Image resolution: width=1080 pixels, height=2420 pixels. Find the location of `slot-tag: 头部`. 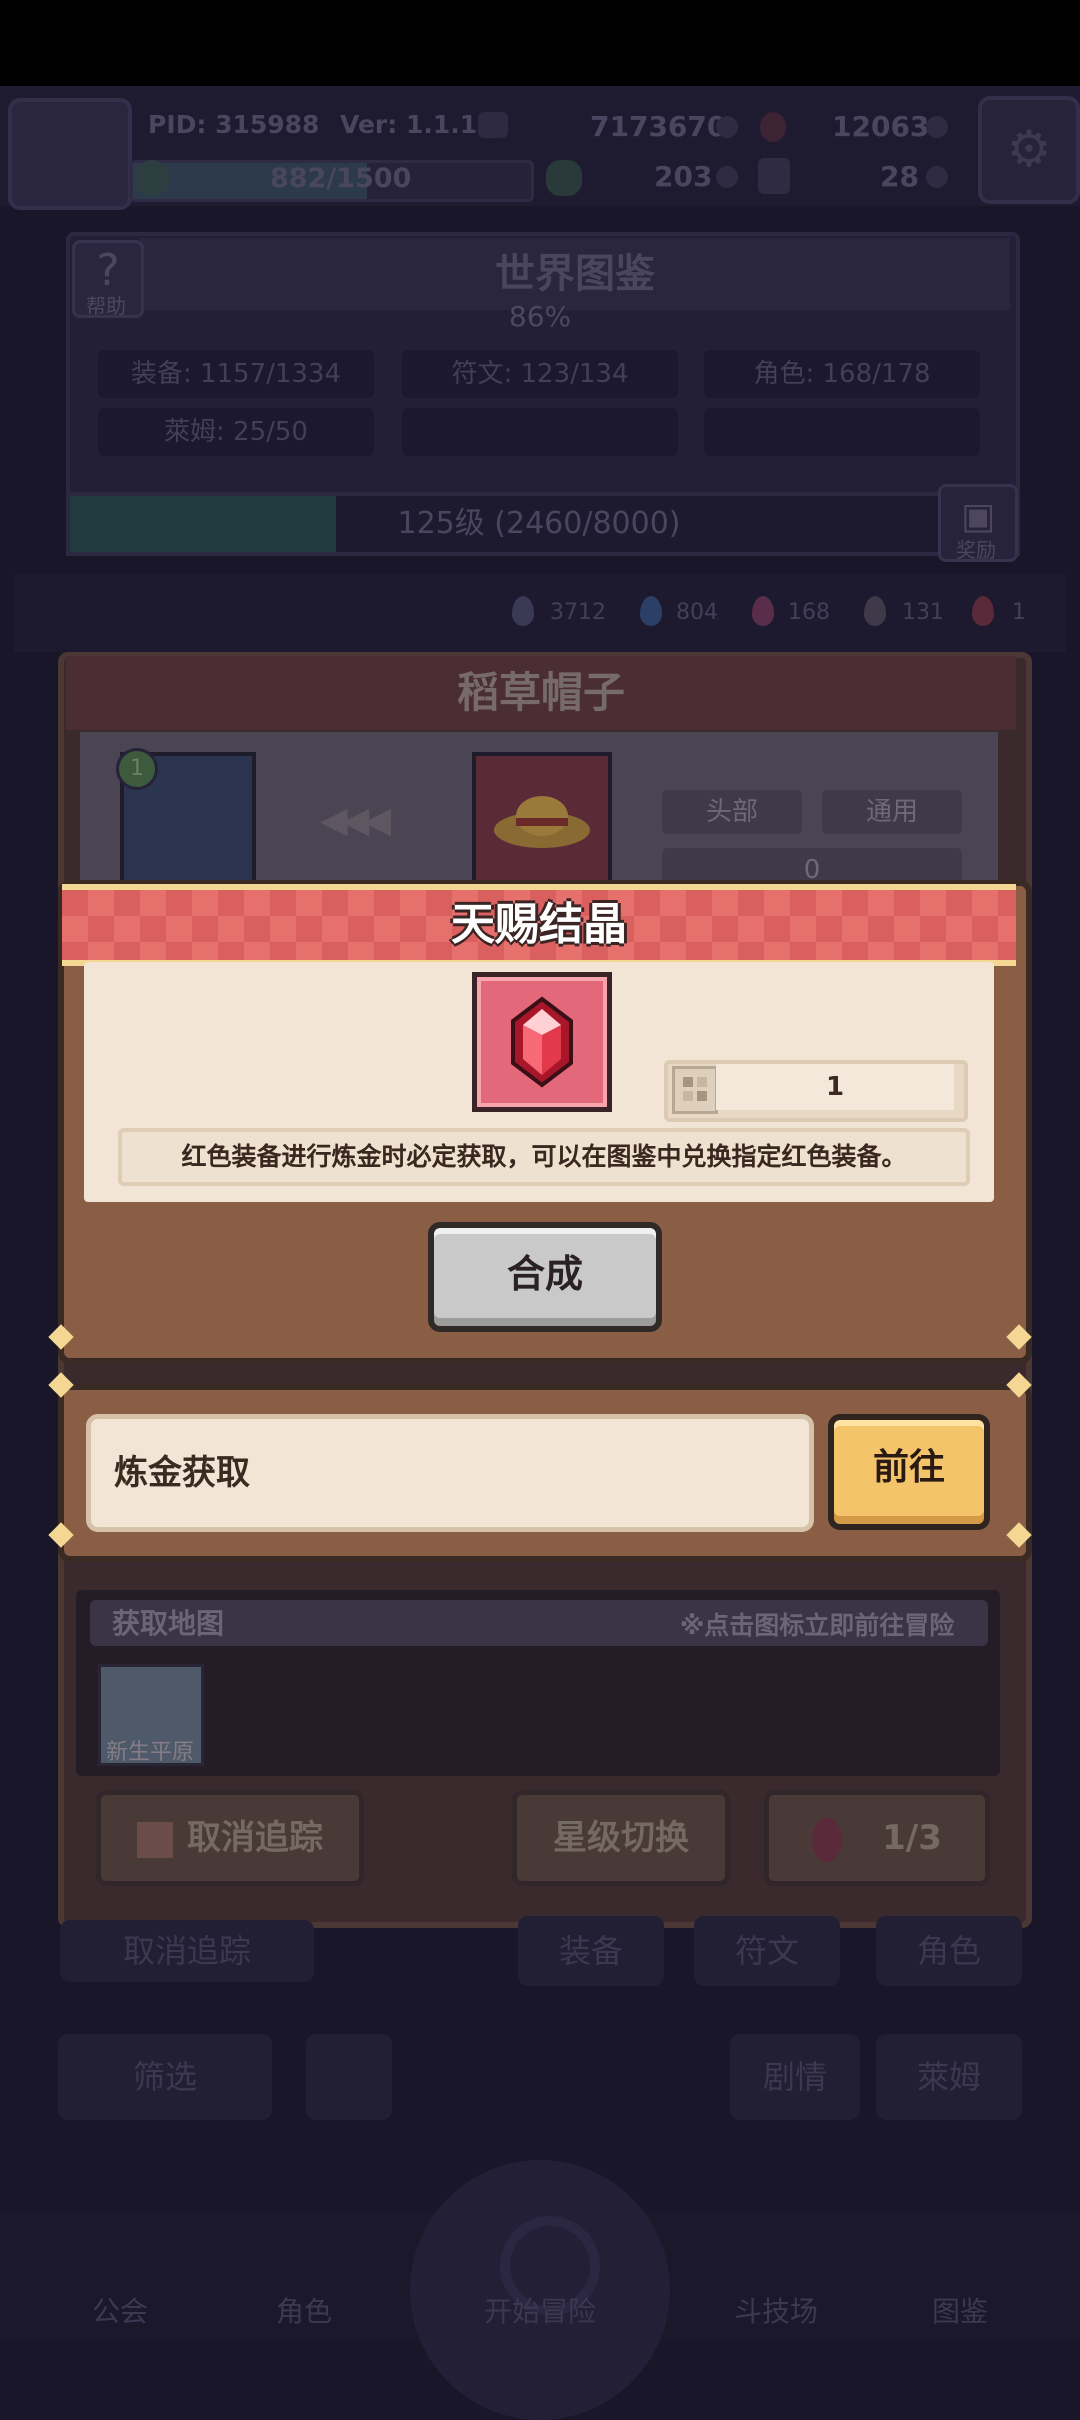

slot-tag: 头部 is located at coordinates (732, 812).